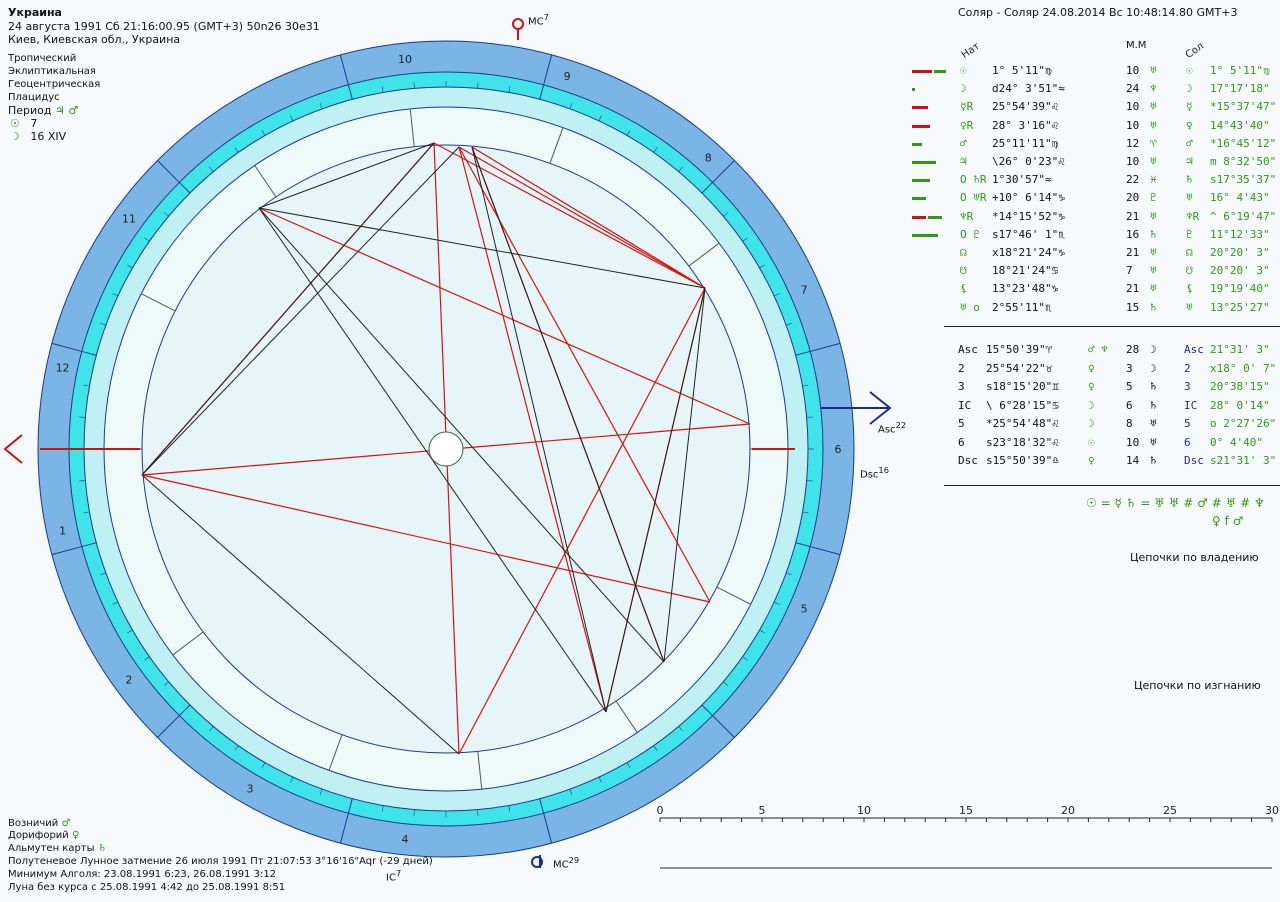  Describe the element at coordinates (804, 608) in the screenshot. I see `house-number: 5` at that location.